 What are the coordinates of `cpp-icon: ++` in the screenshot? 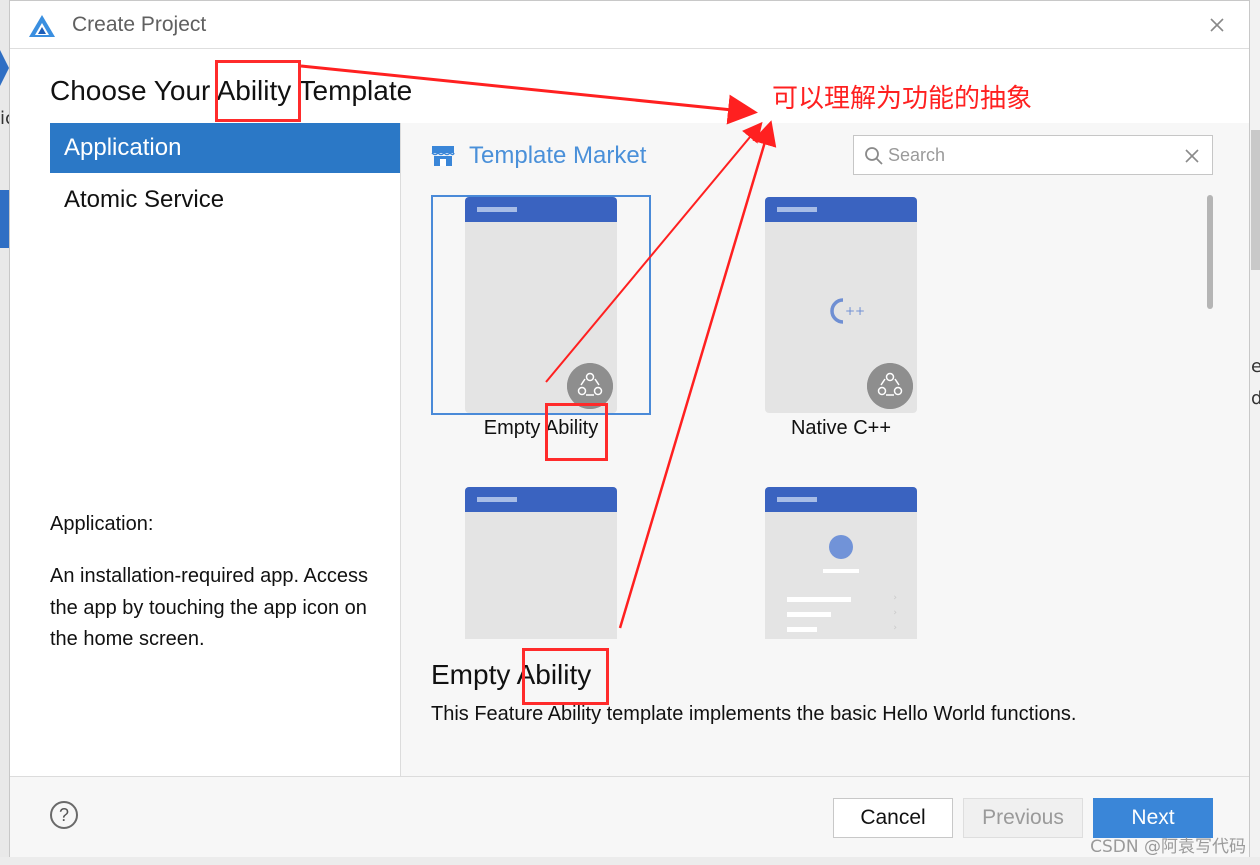 It's located at (847, 311).